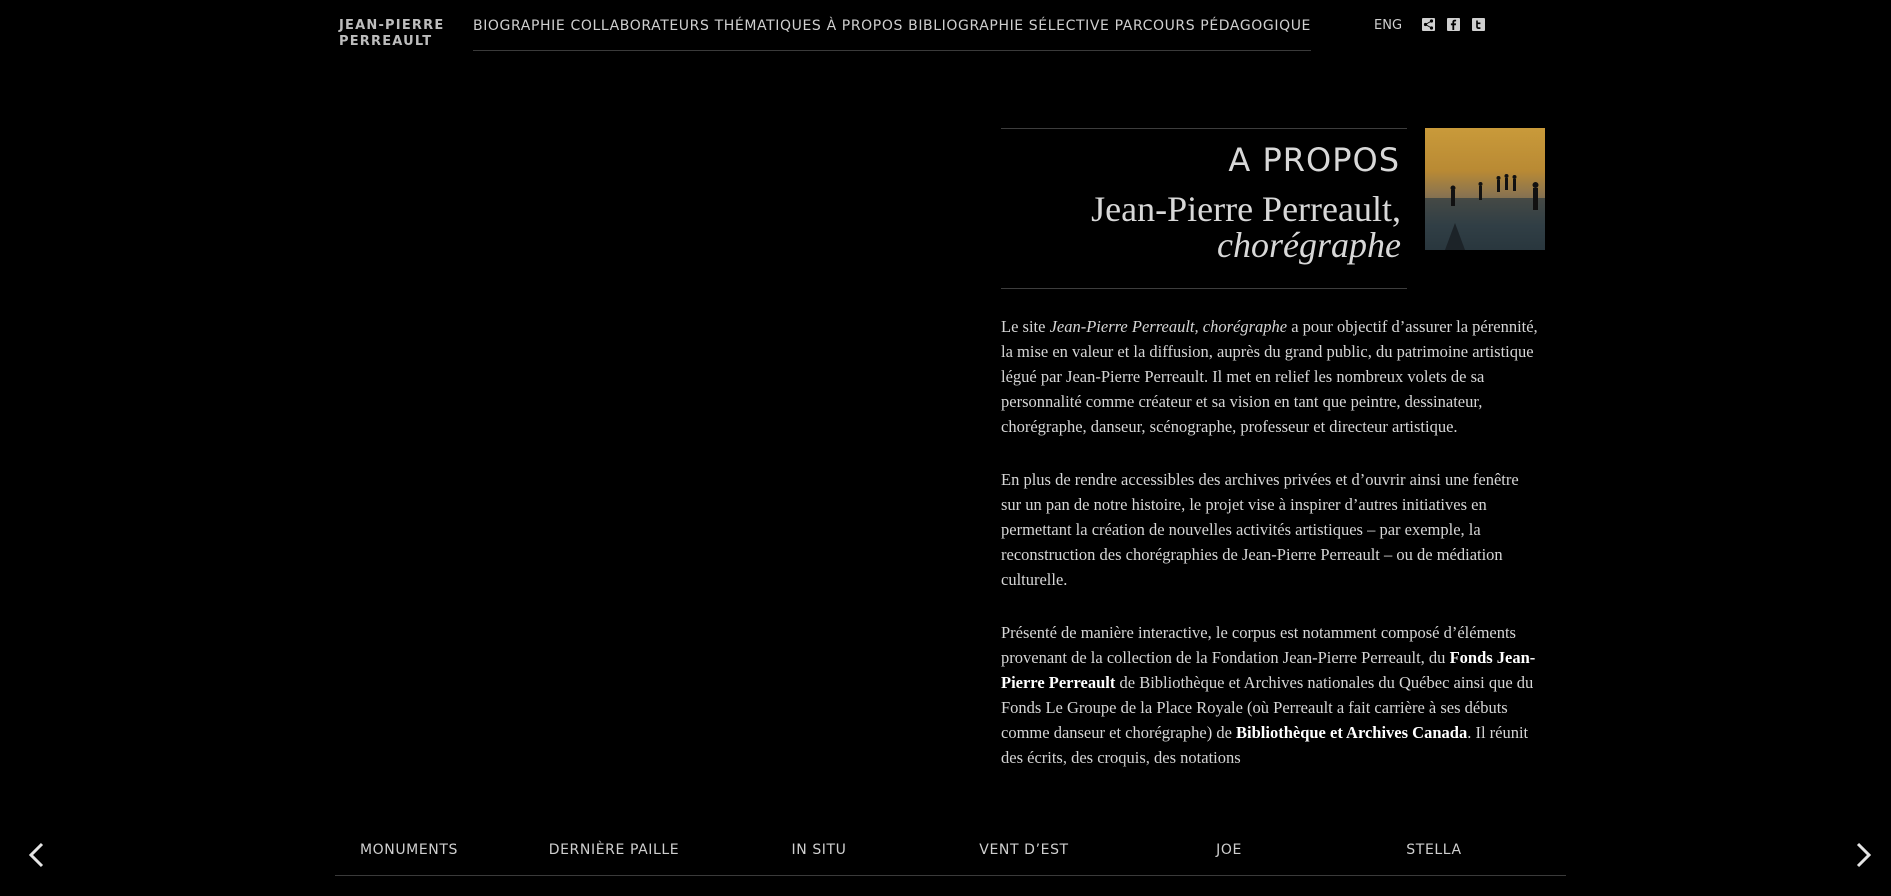 The width and height of the screenshot is (1891, 896). What do you see at coordinates (818, 850) in the screenshot?
I see `work-item-in-situ: IN SITU` at bounding box center [818, 850].